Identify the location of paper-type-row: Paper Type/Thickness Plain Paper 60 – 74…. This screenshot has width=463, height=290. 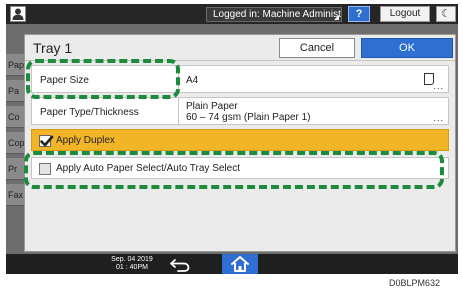
(240, 111).